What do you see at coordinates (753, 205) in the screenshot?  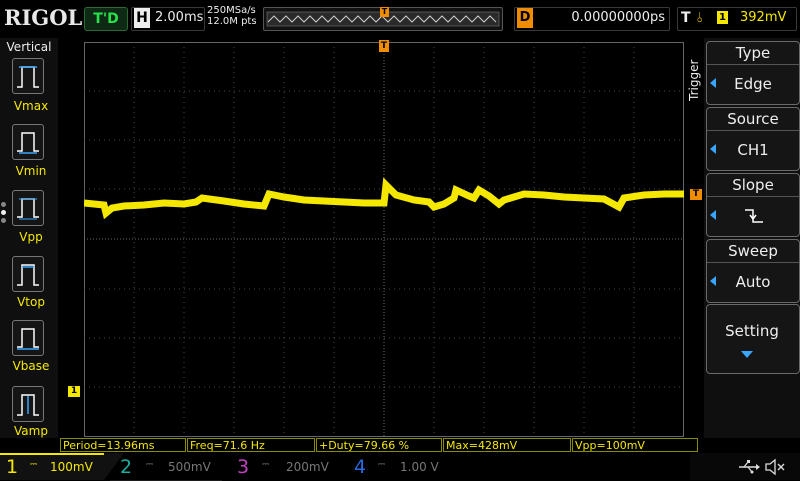 I see `trigger-slope-button: Slope` at bounding box center [753, 205].